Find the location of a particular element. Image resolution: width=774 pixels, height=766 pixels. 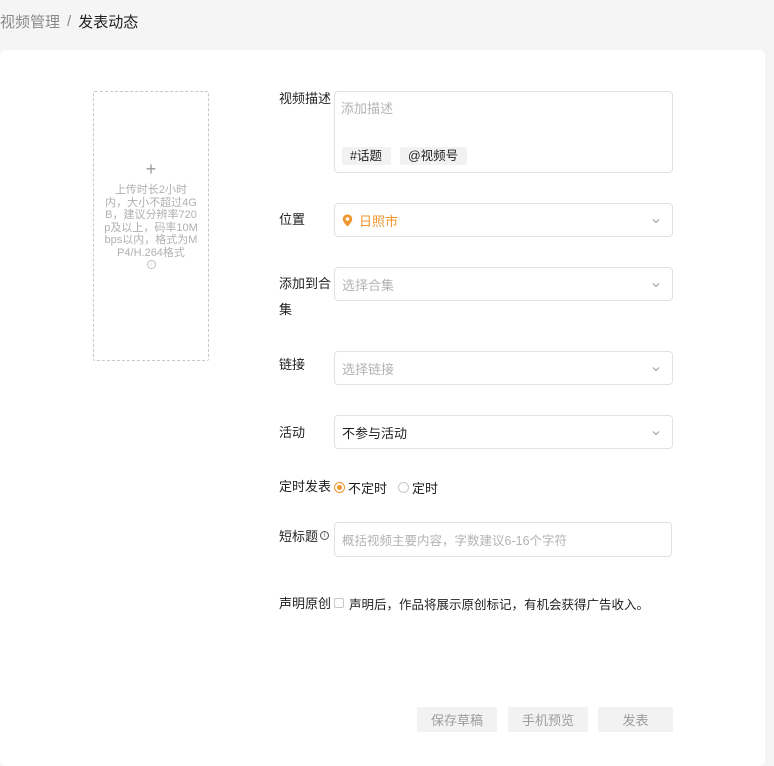

collection-placeholder: 选择合集 is located at coordinates (368, 285).